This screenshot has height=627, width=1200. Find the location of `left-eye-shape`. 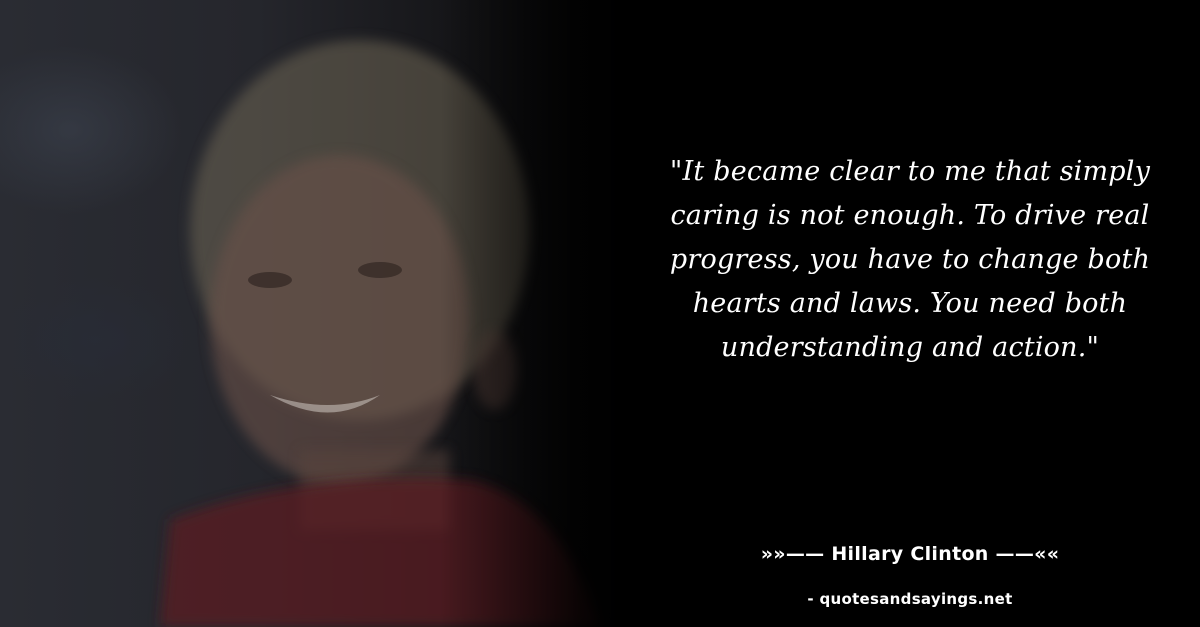

left-eye-shape is located at coordinates (270, 280).